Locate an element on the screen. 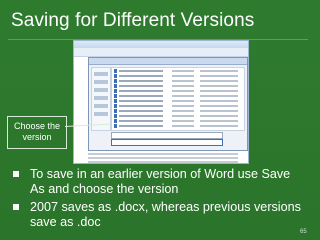 The width and height of the screenshot is (320, 240). ribbon is located at coordinates (161, 52).